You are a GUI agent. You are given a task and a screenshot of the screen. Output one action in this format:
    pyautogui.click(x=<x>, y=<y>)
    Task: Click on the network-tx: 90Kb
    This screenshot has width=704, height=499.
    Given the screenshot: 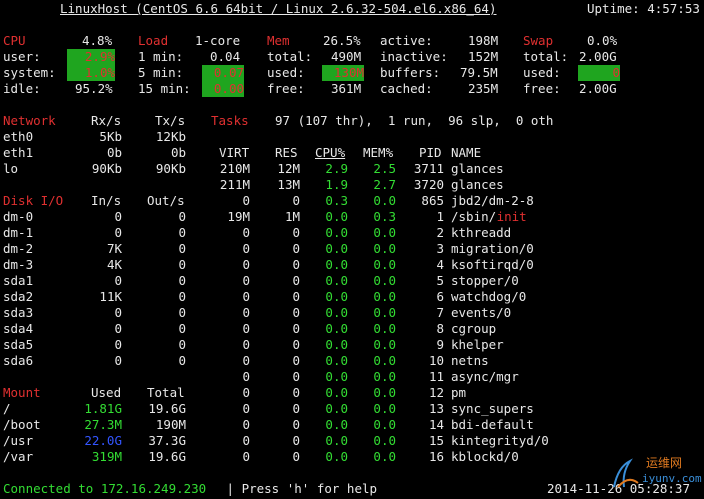 What is the action you would take?
    pyautogui.click(x=170, y=168)
    